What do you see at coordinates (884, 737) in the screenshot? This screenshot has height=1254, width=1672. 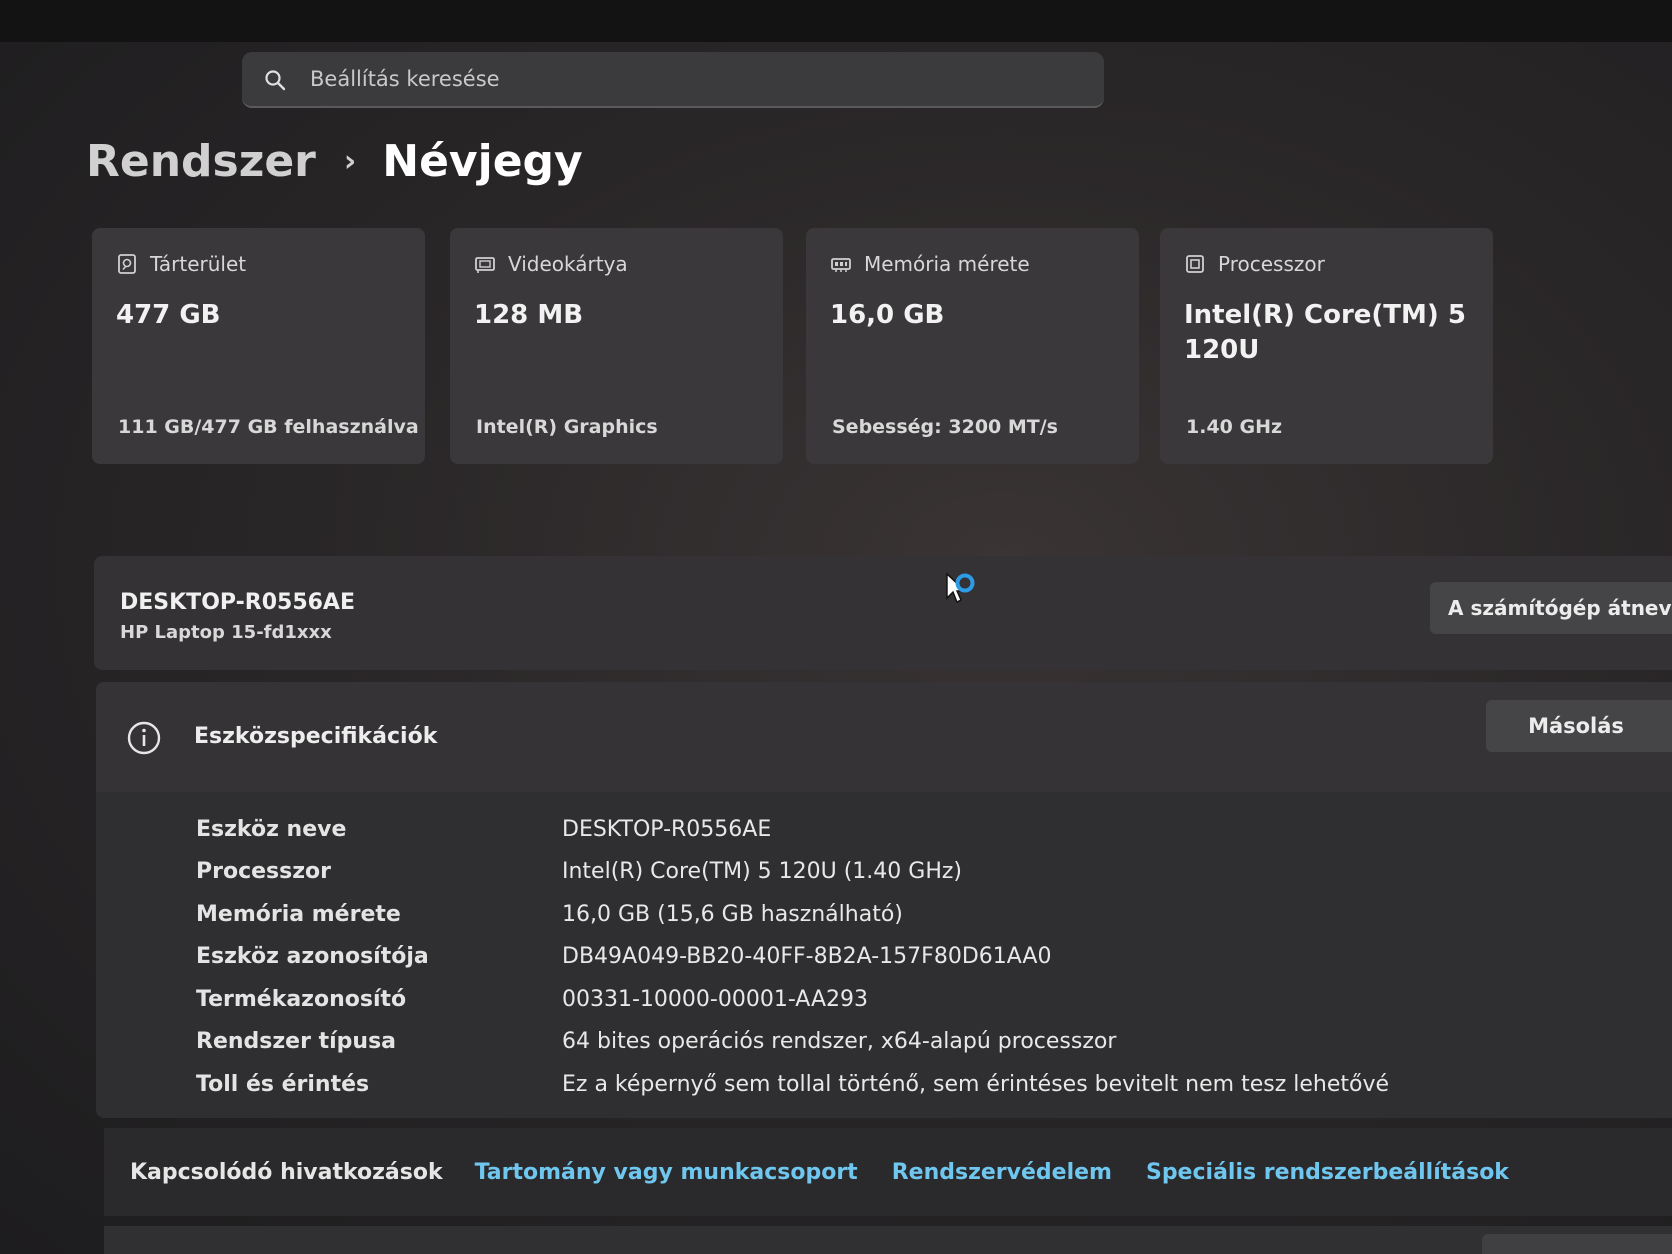 I see `device-specifications-header: Eszközspecifikációk` at bounding box center [884, 737].